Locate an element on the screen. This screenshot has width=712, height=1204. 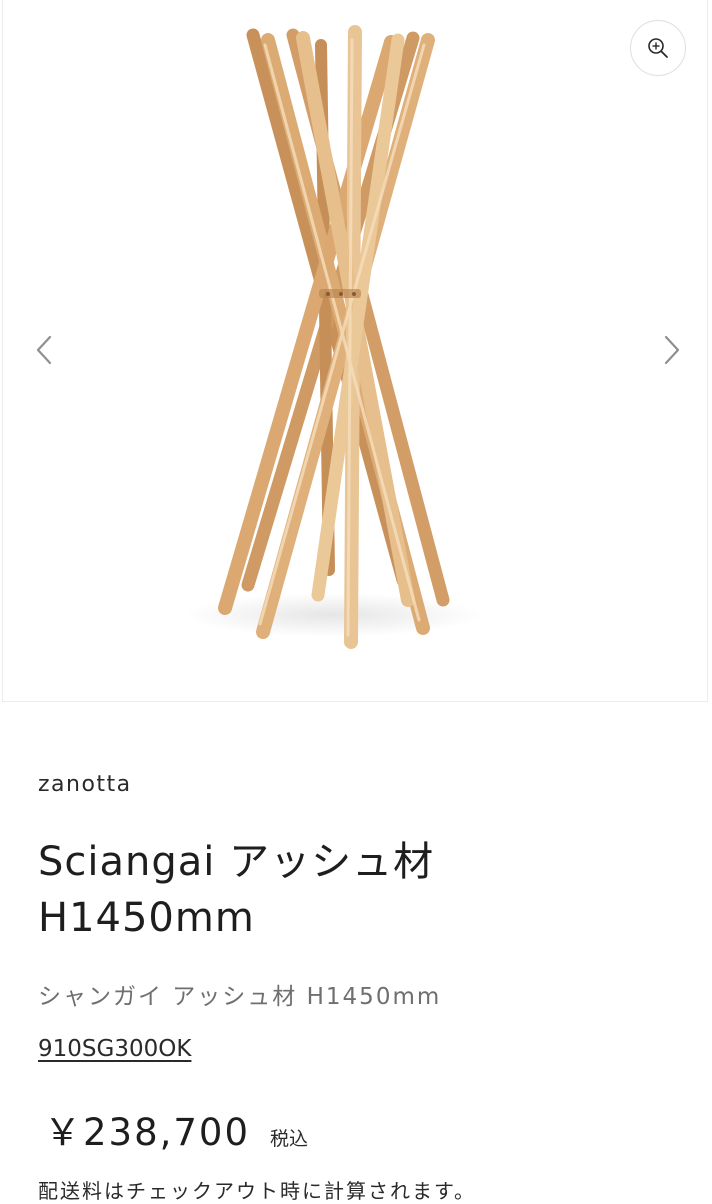
product-subtitle: シャンガイ アッシュ材 H1450mm is located at coordinates (240, 997).